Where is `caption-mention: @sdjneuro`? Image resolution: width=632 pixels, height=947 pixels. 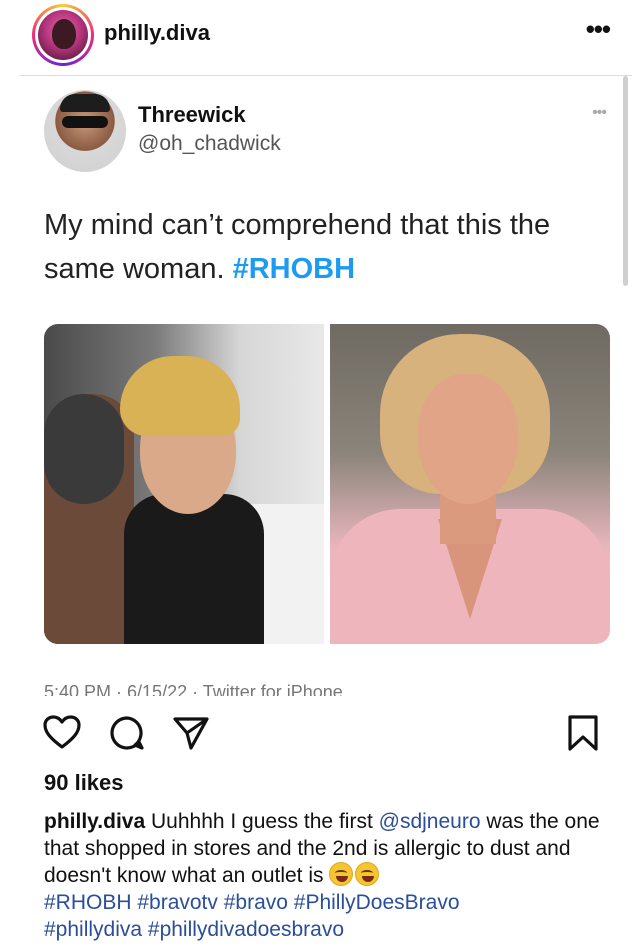 caption-mention: @sdjneuro is located at coordinates (430, 821).